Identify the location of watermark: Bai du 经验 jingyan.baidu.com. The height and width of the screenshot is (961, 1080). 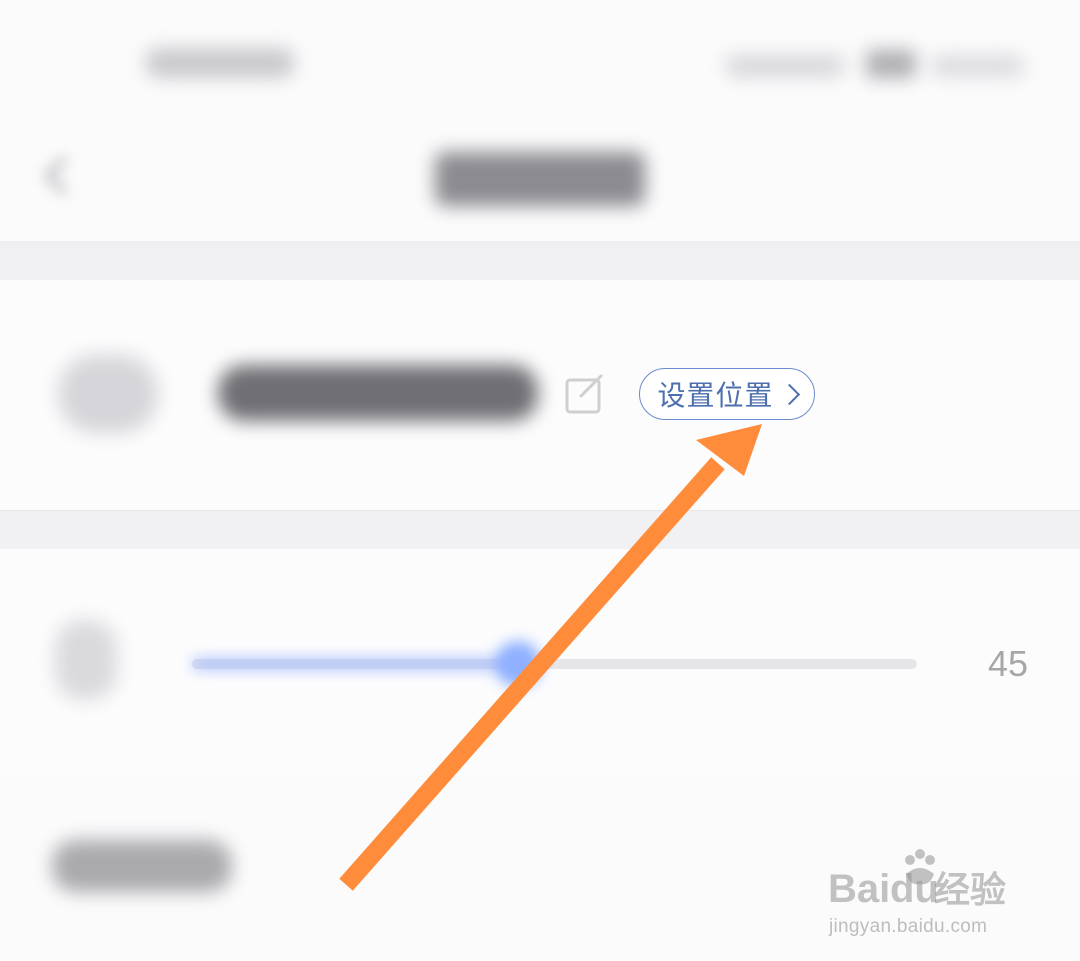
(932, 895).